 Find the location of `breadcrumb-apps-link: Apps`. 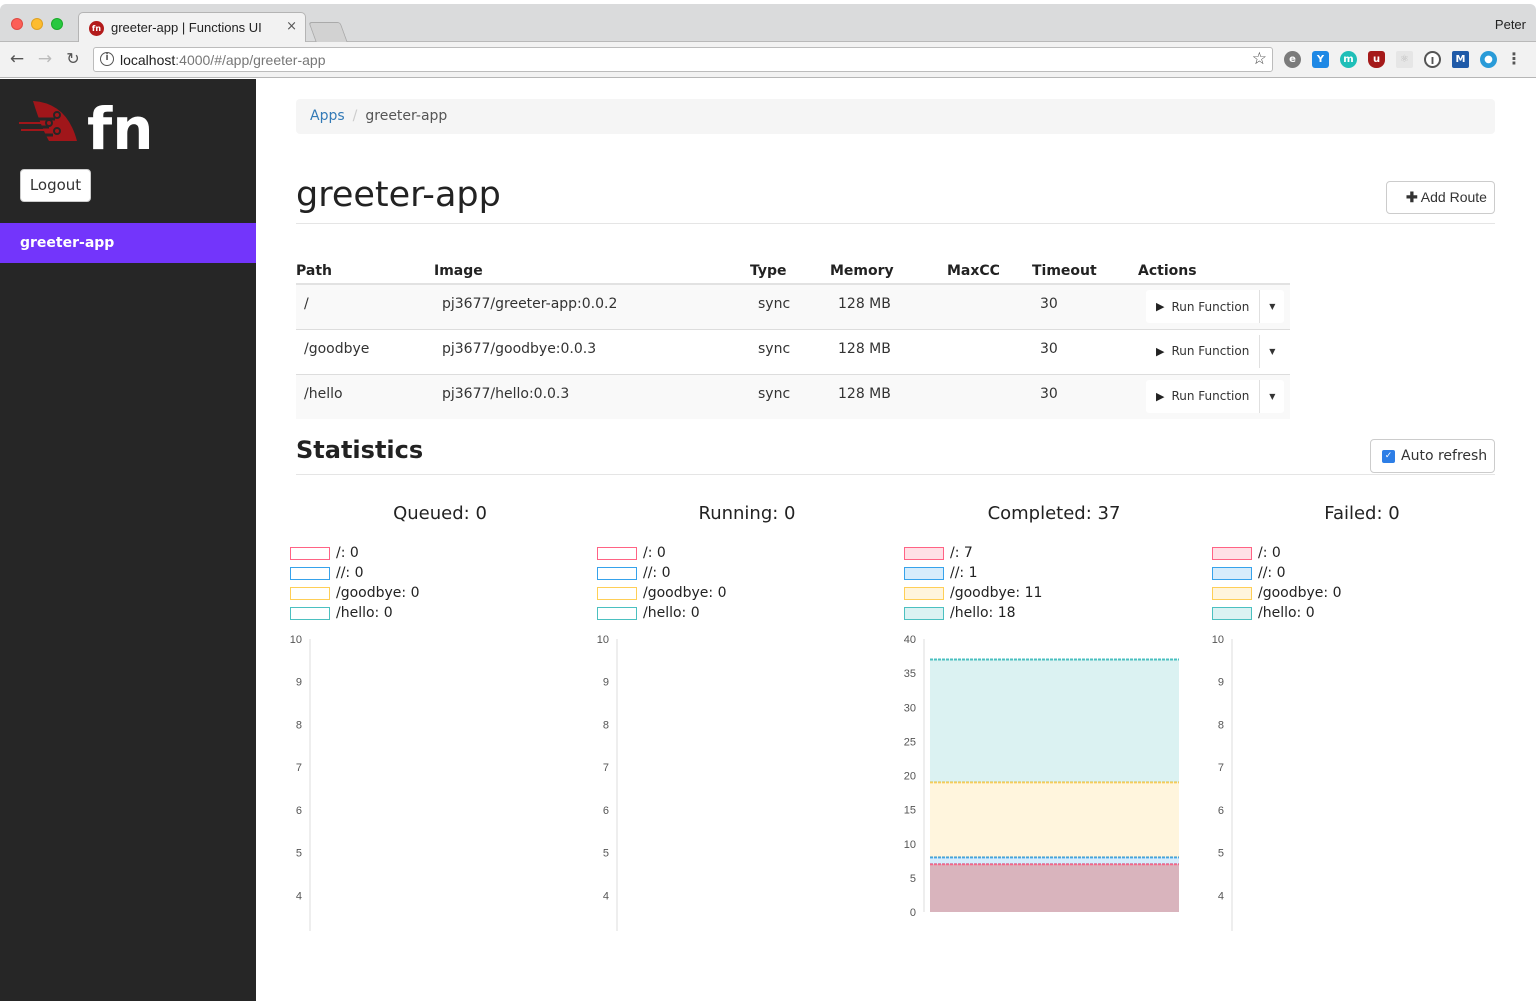

breadcrumb-apps-link: Apps is located at coordinates (327, 116).